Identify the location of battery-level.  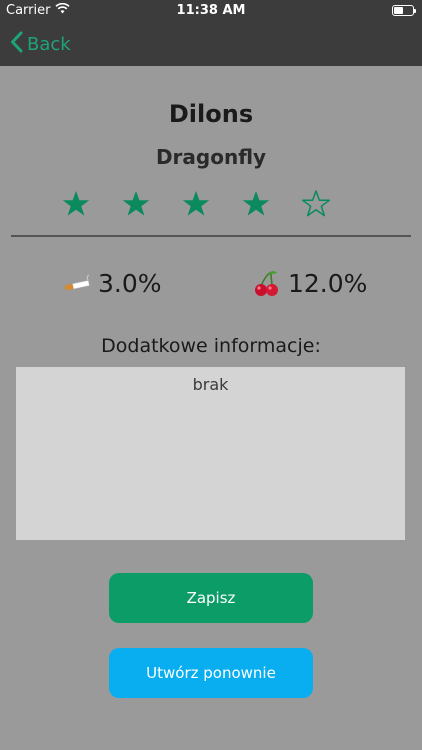
(398, 10).